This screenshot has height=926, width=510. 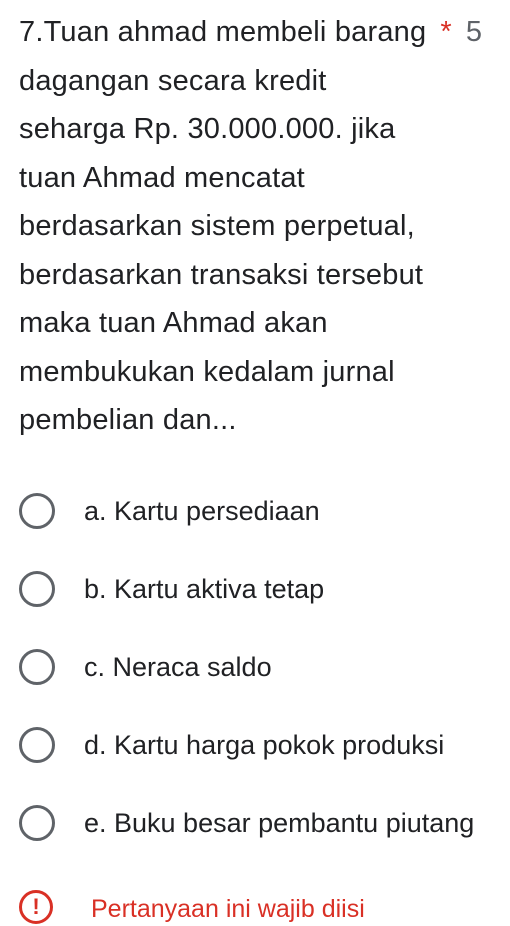 What do you see at coordinates (37, 589) in the screenshot?
I see `radio-button-b` at bounding box center [37, 589].